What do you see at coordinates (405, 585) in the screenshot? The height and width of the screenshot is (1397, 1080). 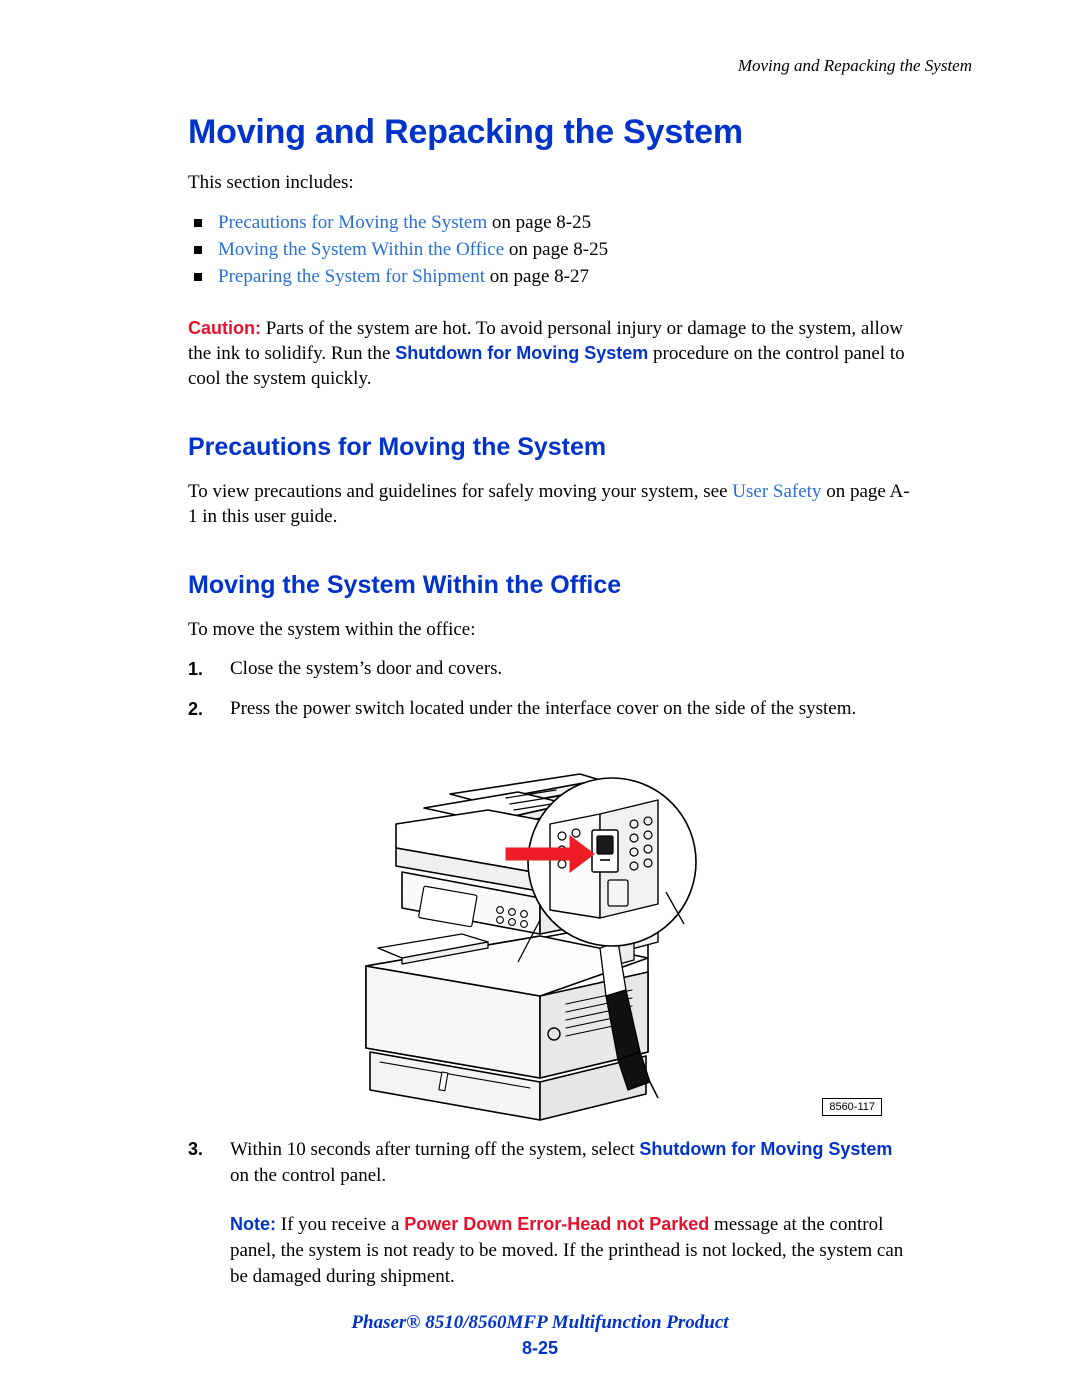 I see `section-heading-moving: Moving the System Within the Office` at bounding box center [405, 585].